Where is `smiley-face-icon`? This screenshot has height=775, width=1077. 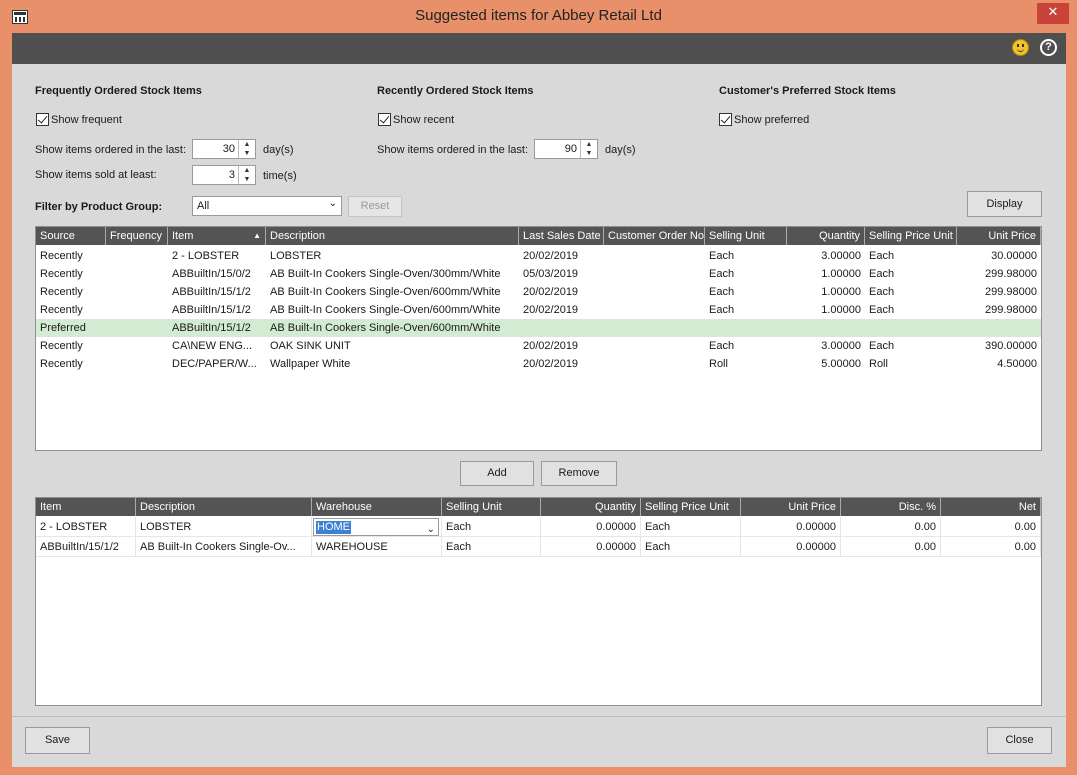 smiley-face-icon is located at coordinates (1020, 47).